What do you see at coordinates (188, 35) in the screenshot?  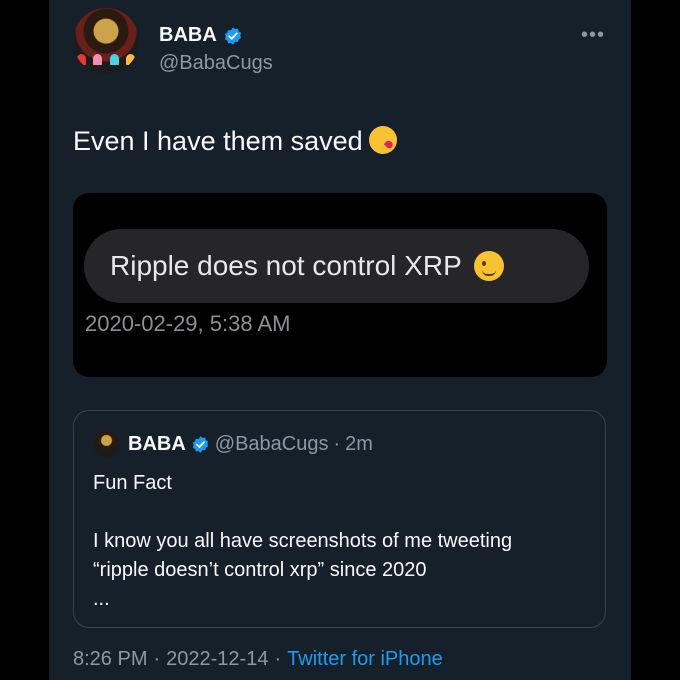 I see `author-name: BABA` at bounding box center [188, 35].